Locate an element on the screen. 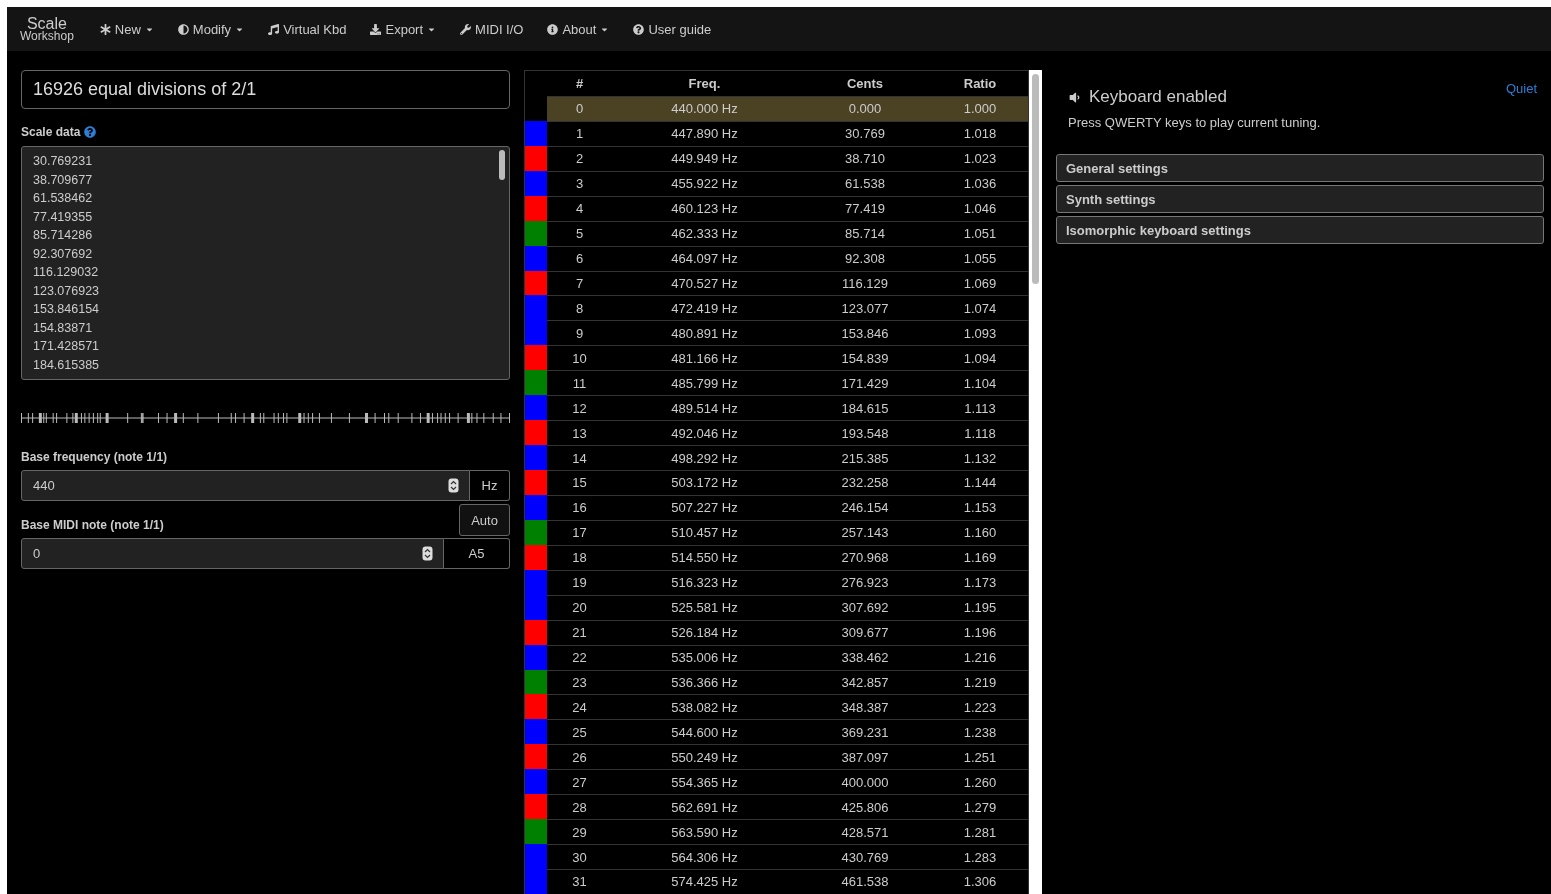 Image resolution: width=1551 pixels, height=894 pixels. music-note-icon is located at coordinates (274, 29).